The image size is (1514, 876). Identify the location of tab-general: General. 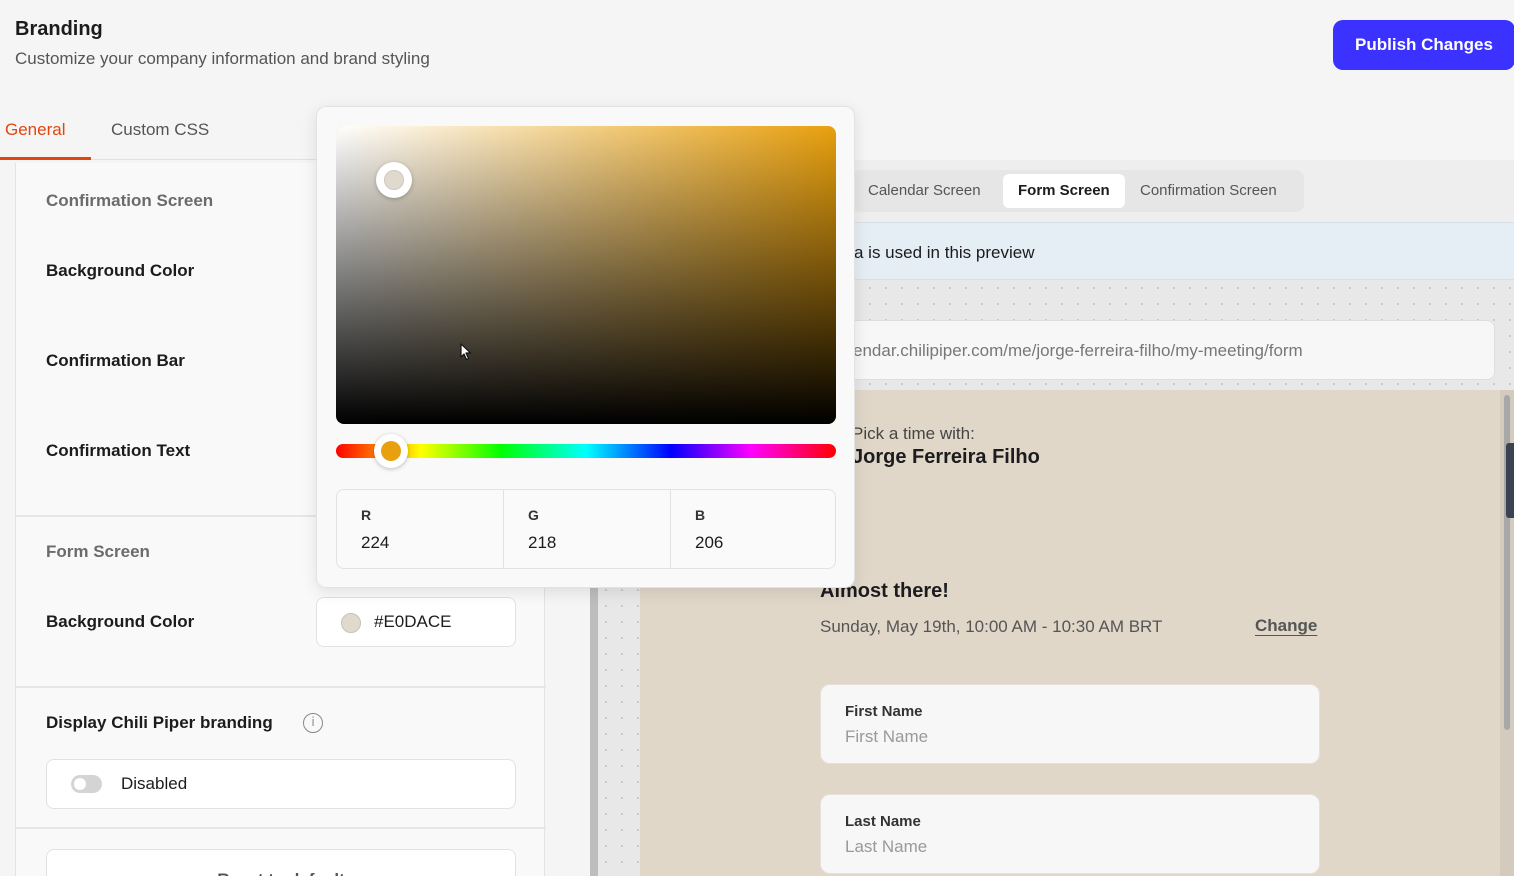
(35, 130).